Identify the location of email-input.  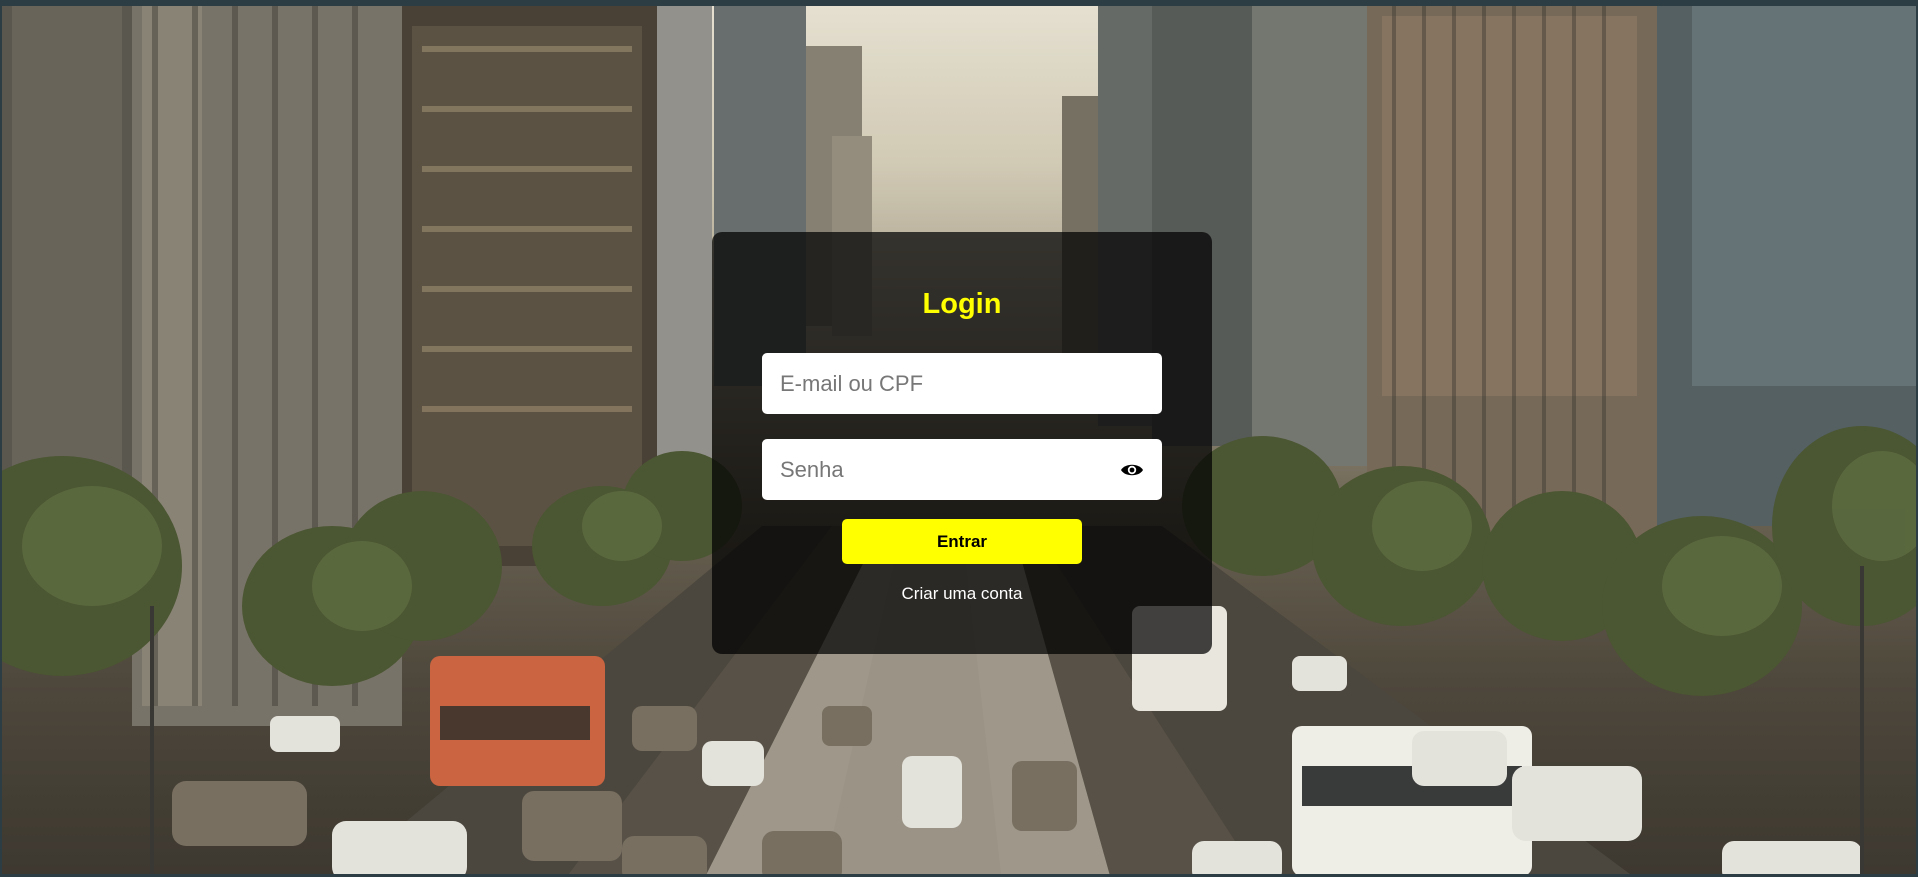
(962, 383).